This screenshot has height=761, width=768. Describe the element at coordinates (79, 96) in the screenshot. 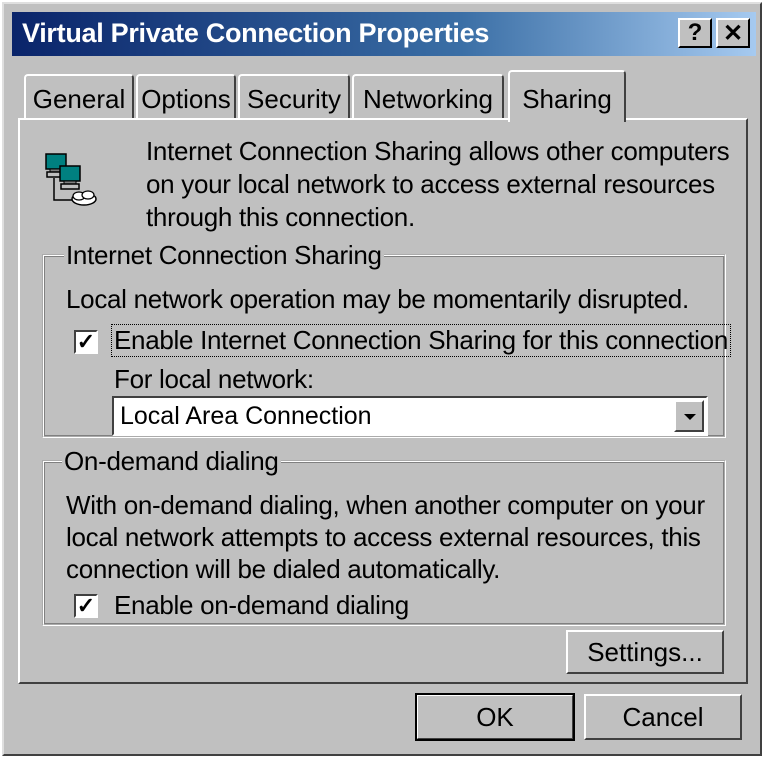

I see `tab-general: General` at that location.